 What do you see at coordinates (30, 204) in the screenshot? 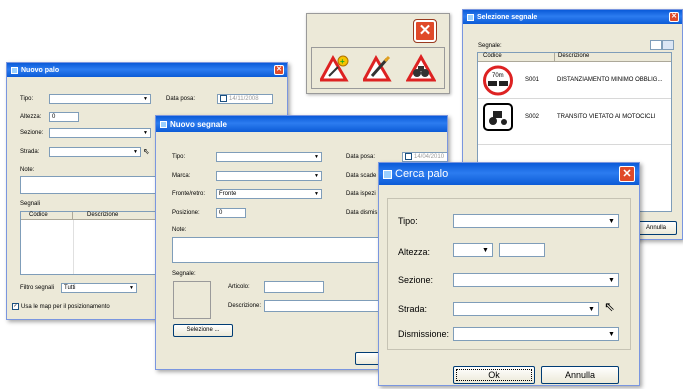
I see `segnali-label: Segnali` at bounding box center [30, 204].